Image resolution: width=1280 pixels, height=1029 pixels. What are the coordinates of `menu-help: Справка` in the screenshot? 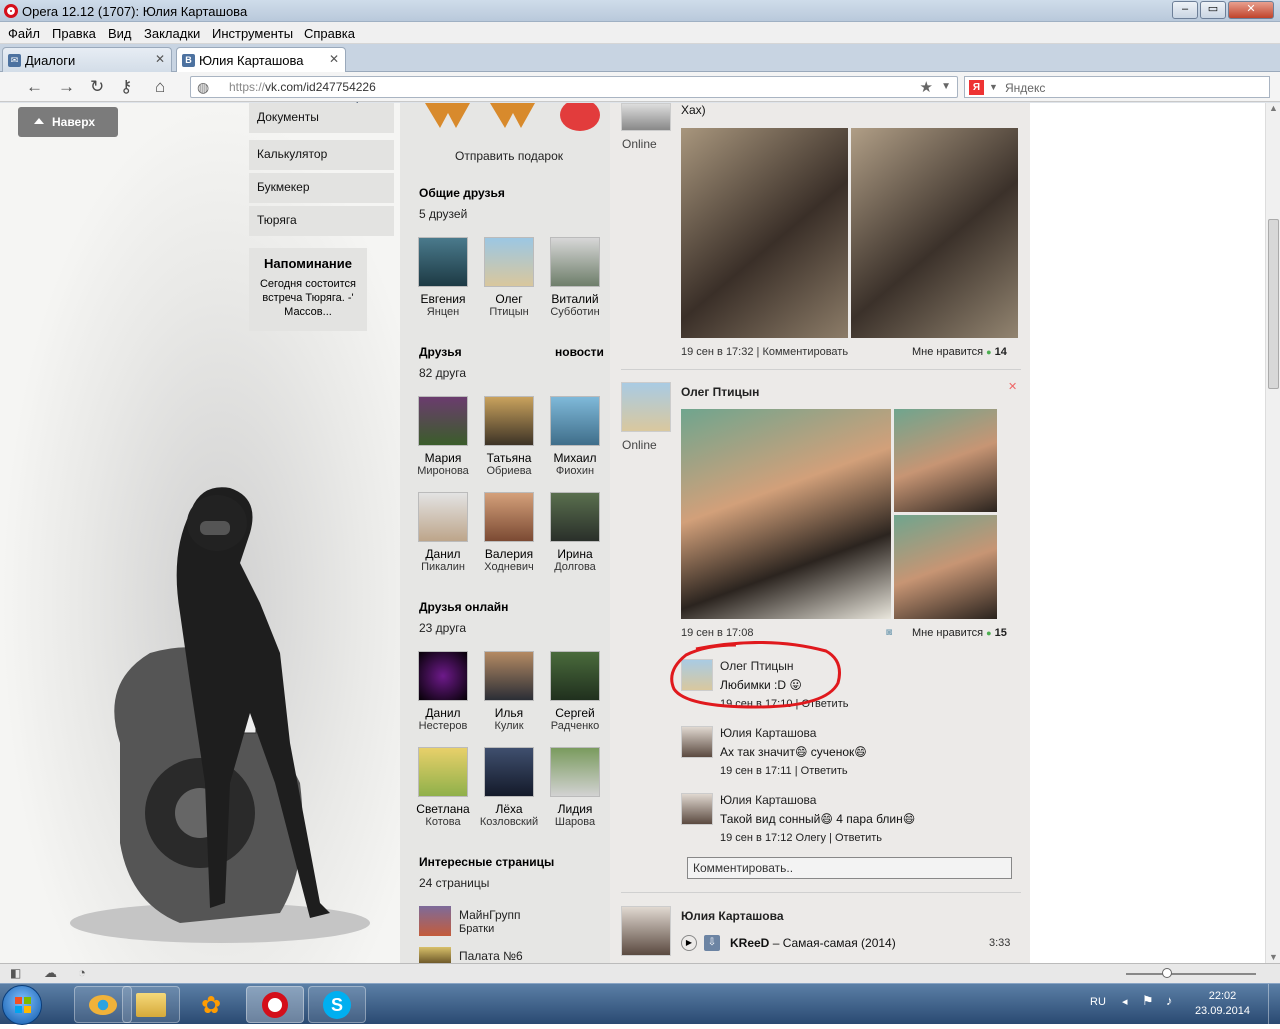 It's located at (329, 33).